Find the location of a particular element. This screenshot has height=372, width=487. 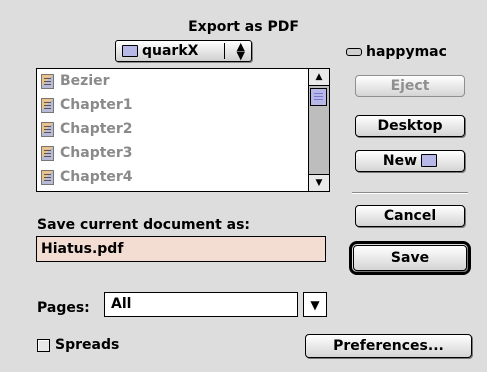

folder-icon is located at coordinates (130, 51).